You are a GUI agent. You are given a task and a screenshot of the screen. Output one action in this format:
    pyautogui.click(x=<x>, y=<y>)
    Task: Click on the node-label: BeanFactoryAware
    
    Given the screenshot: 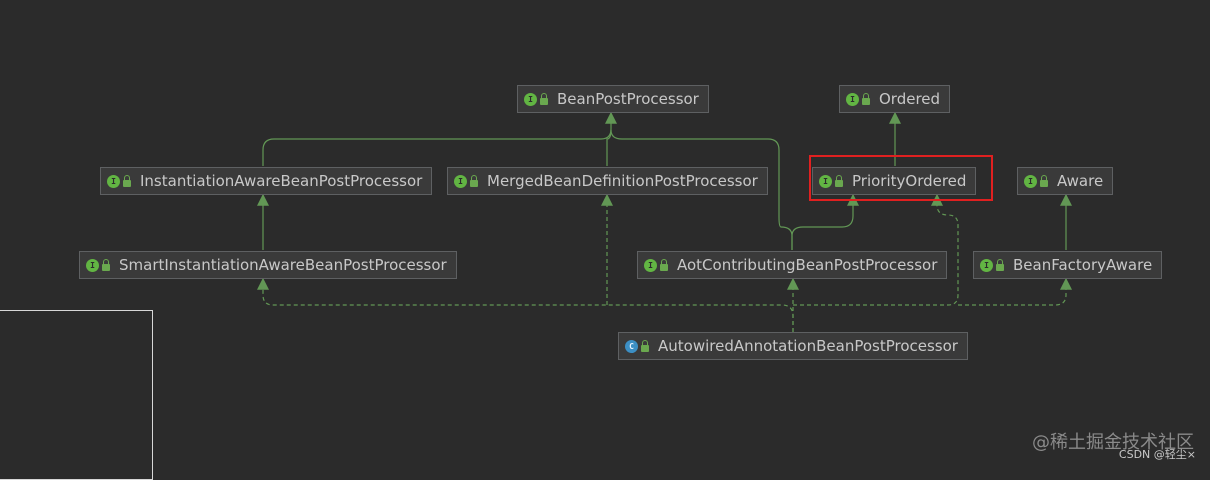 What is the action you would take?
    pyautogui.click(x=1083, y=265)
    